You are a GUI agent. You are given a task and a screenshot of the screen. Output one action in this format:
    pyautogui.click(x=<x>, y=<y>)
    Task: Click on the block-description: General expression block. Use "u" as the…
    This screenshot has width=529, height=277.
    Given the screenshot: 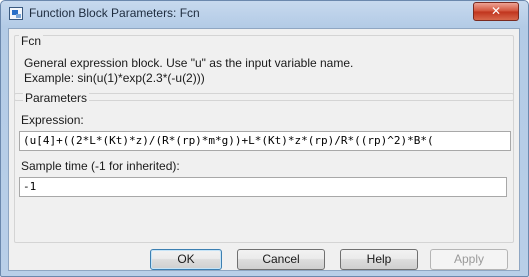 What is the action you would take?
    pyautogui.click(x=189, y=63)
    